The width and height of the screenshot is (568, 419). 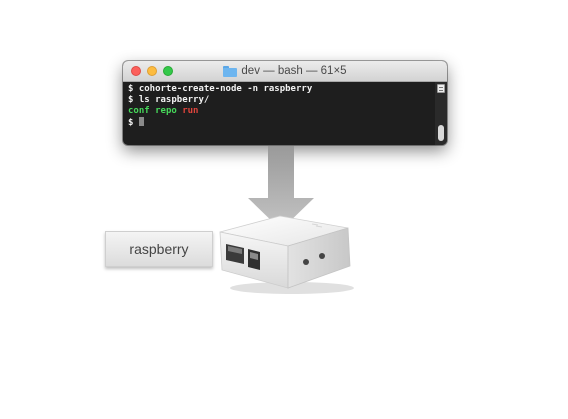 I want to click on ls-output-line: conf repo run, so click(x=279, y=111).